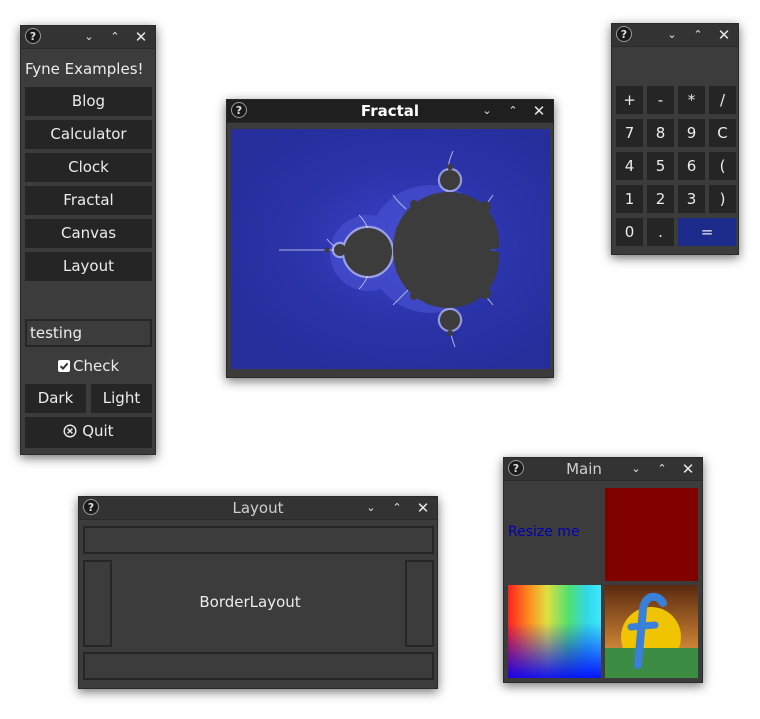 The height and width of the screenshot is (719, 760). What do you see at coordinates (603, 469) in the screenshot?
I see `main-titlebar: ? Main ⌄ ⌃ ✕` at bounding box center [603, 469].